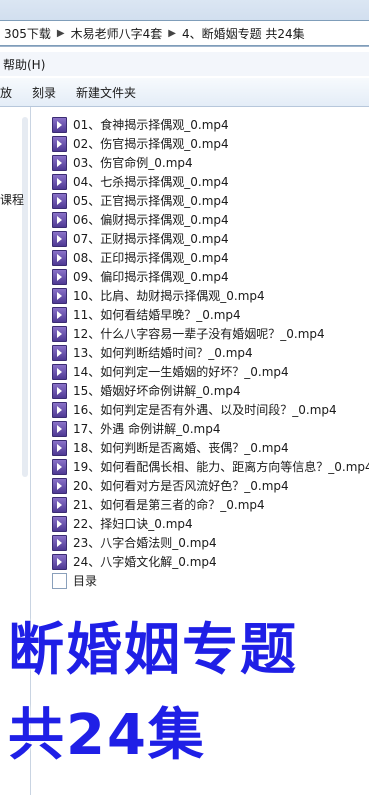 This screenshot has width=369, height=795. Describe the element at coordinates (163, 353) in the screenshot. I see `file-name: 13、如何判断结婚时间？_0.mp4` at that location.